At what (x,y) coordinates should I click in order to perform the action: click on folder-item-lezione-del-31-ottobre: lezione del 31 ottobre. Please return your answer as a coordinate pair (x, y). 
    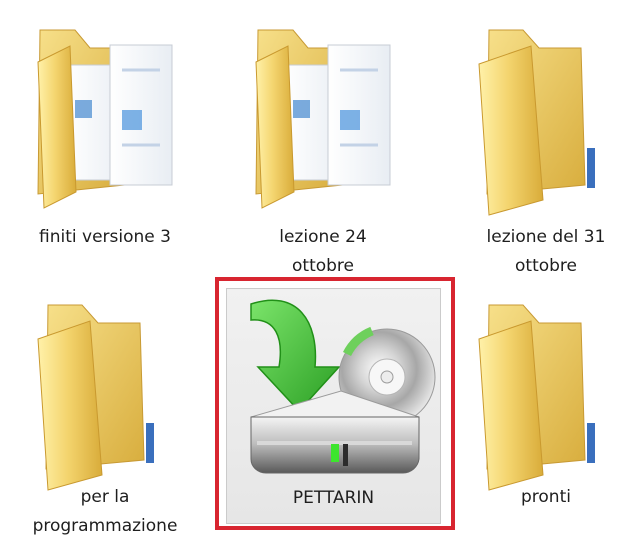
    Looking at the image, I should click on (546, 145).